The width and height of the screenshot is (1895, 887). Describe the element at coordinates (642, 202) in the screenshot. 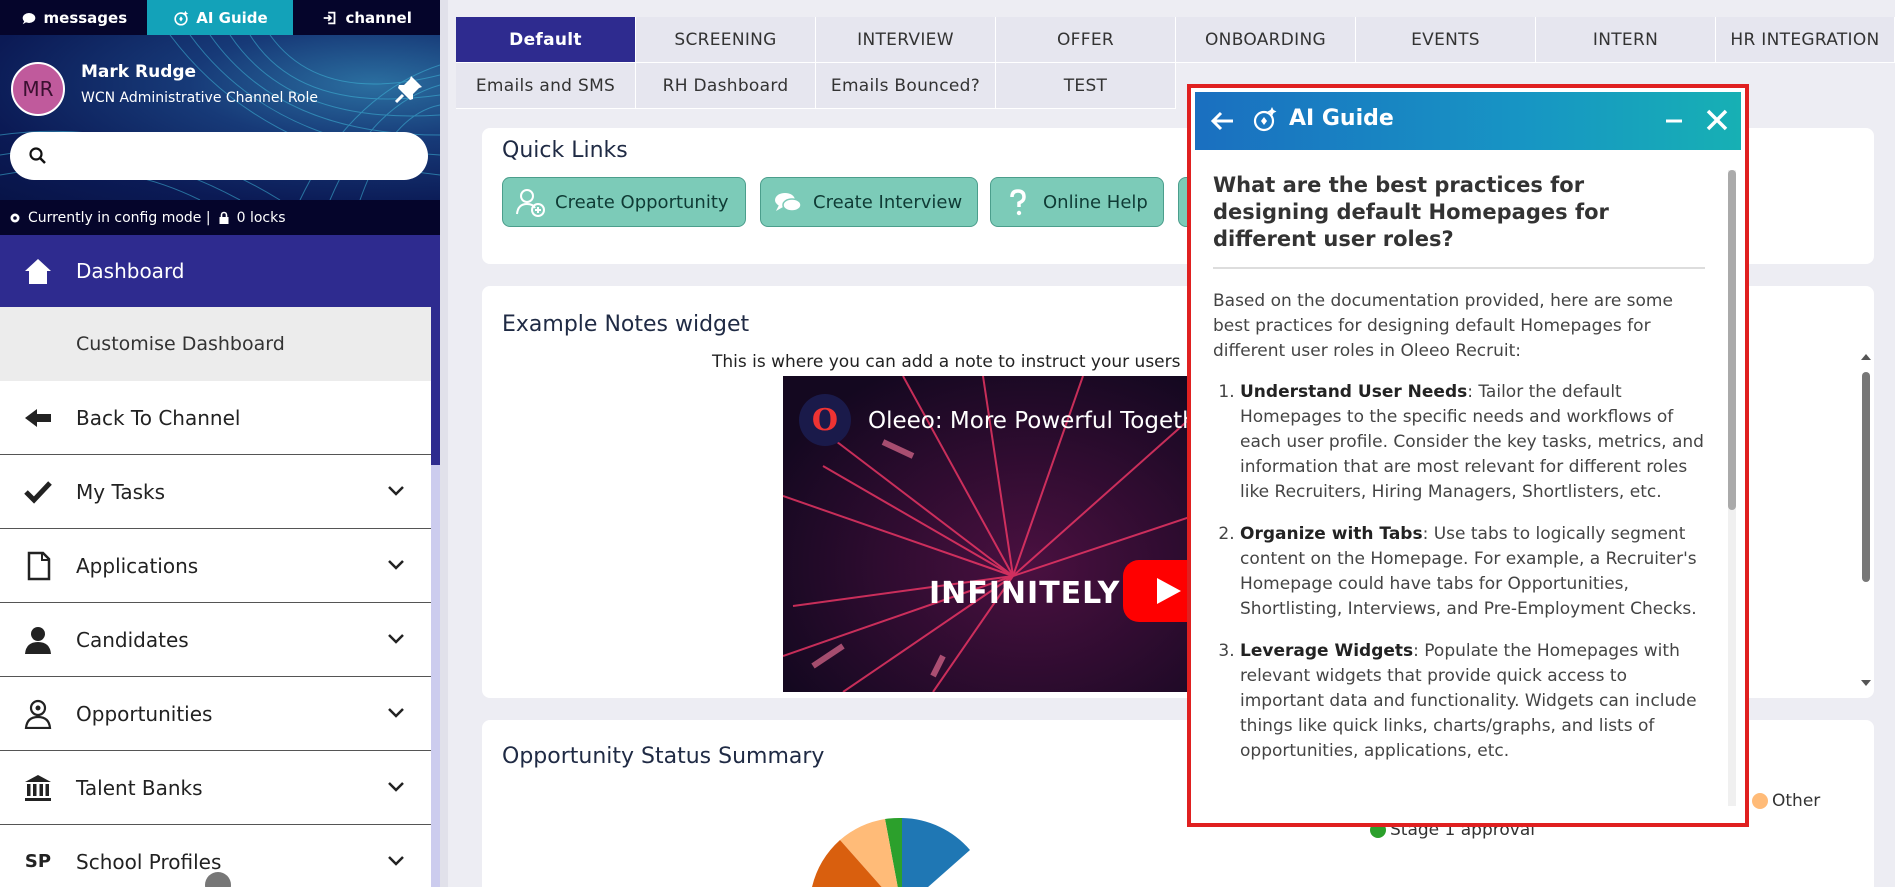

I see `button-label: Create Opportunity` at that location.